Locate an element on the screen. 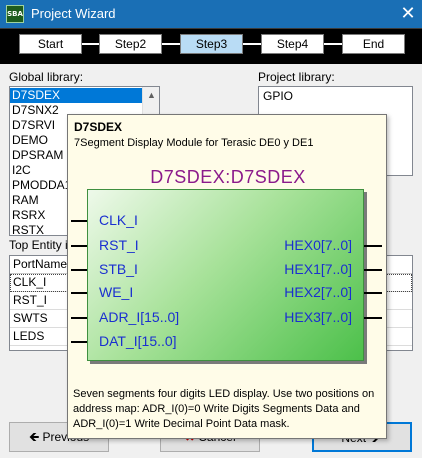 Image resolution: width=422 pixels, height=458 pixels. wizard-steps: Start Step2 Step3 Step4 End is located at coordinates (211, 46).